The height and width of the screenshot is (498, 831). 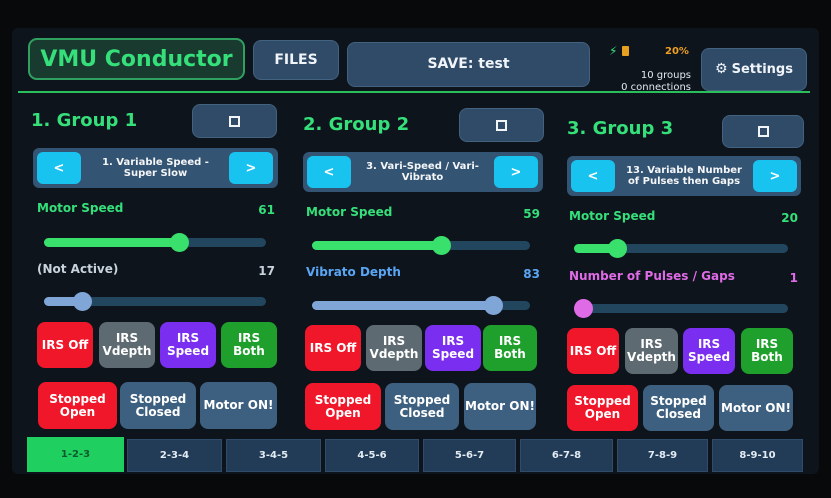 What do you see at coordinates (414, 92) in the screenshot?
I see `header-divider` at bounding box center [414, 92].